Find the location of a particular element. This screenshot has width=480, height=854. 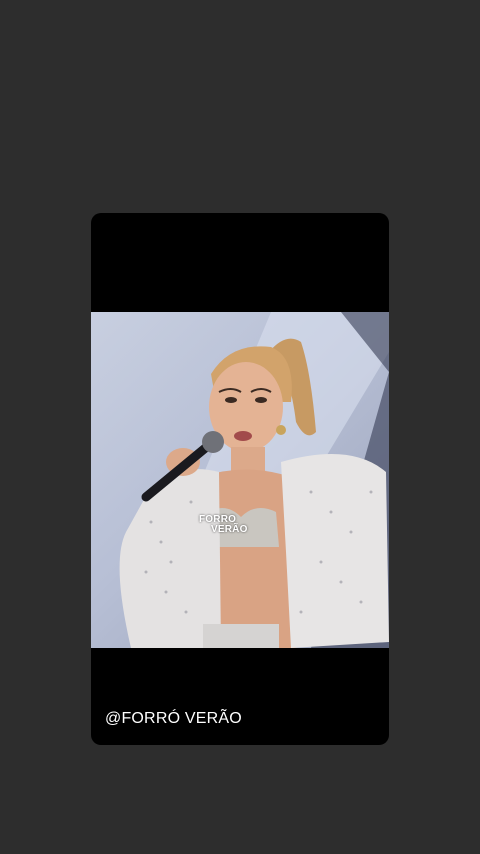

watermark-line-2: VERÃO is located at coordinates (229, 529).